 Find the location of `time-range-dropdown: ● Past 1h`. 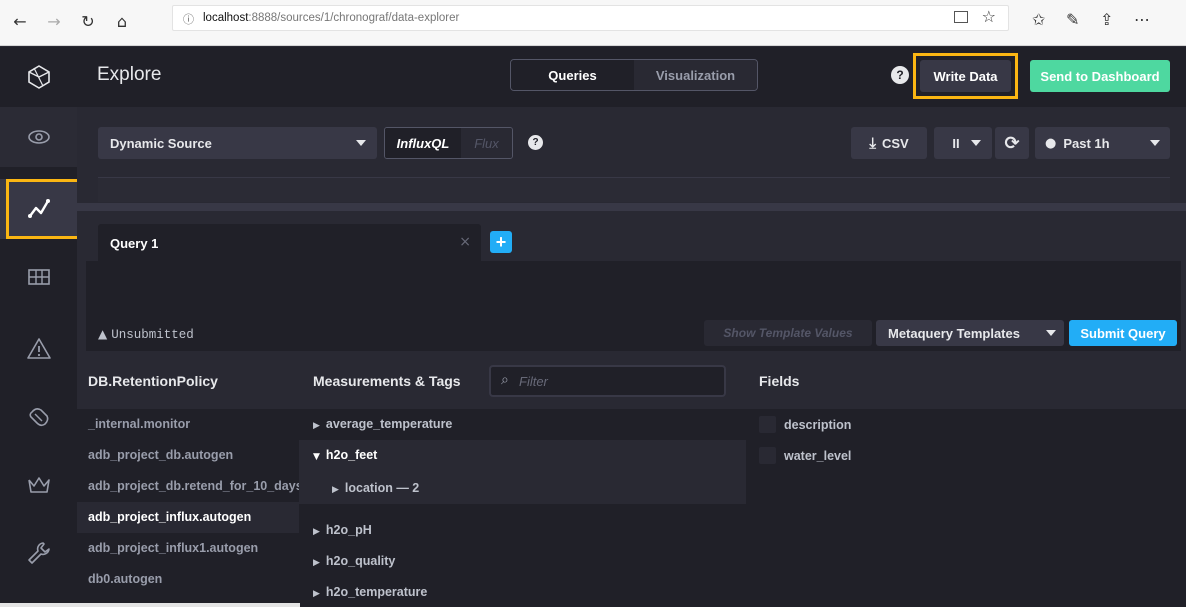

time-range-dropdown: ● Past 1h is located at coordinates (1102, 143).